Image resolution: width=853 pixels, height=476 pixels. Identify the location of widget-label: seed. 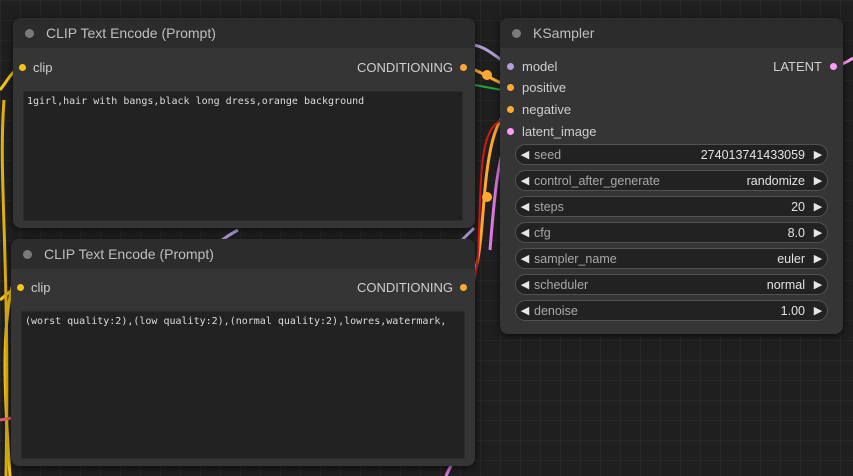
(548, 154).